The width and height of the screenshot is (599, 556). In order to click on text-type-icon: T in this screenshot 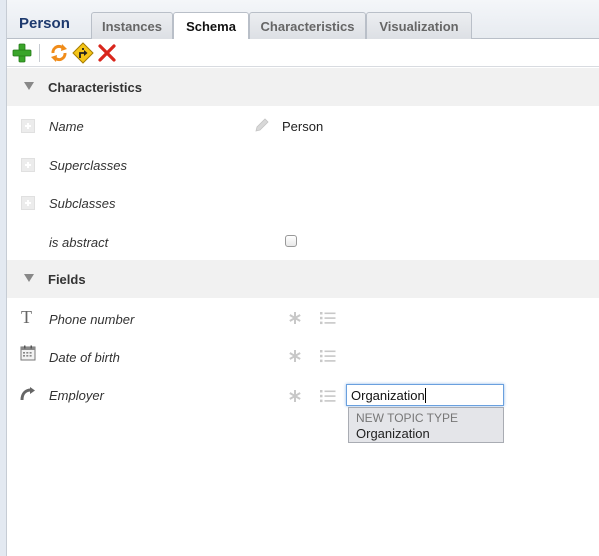, I will do `click(28, 318)`.